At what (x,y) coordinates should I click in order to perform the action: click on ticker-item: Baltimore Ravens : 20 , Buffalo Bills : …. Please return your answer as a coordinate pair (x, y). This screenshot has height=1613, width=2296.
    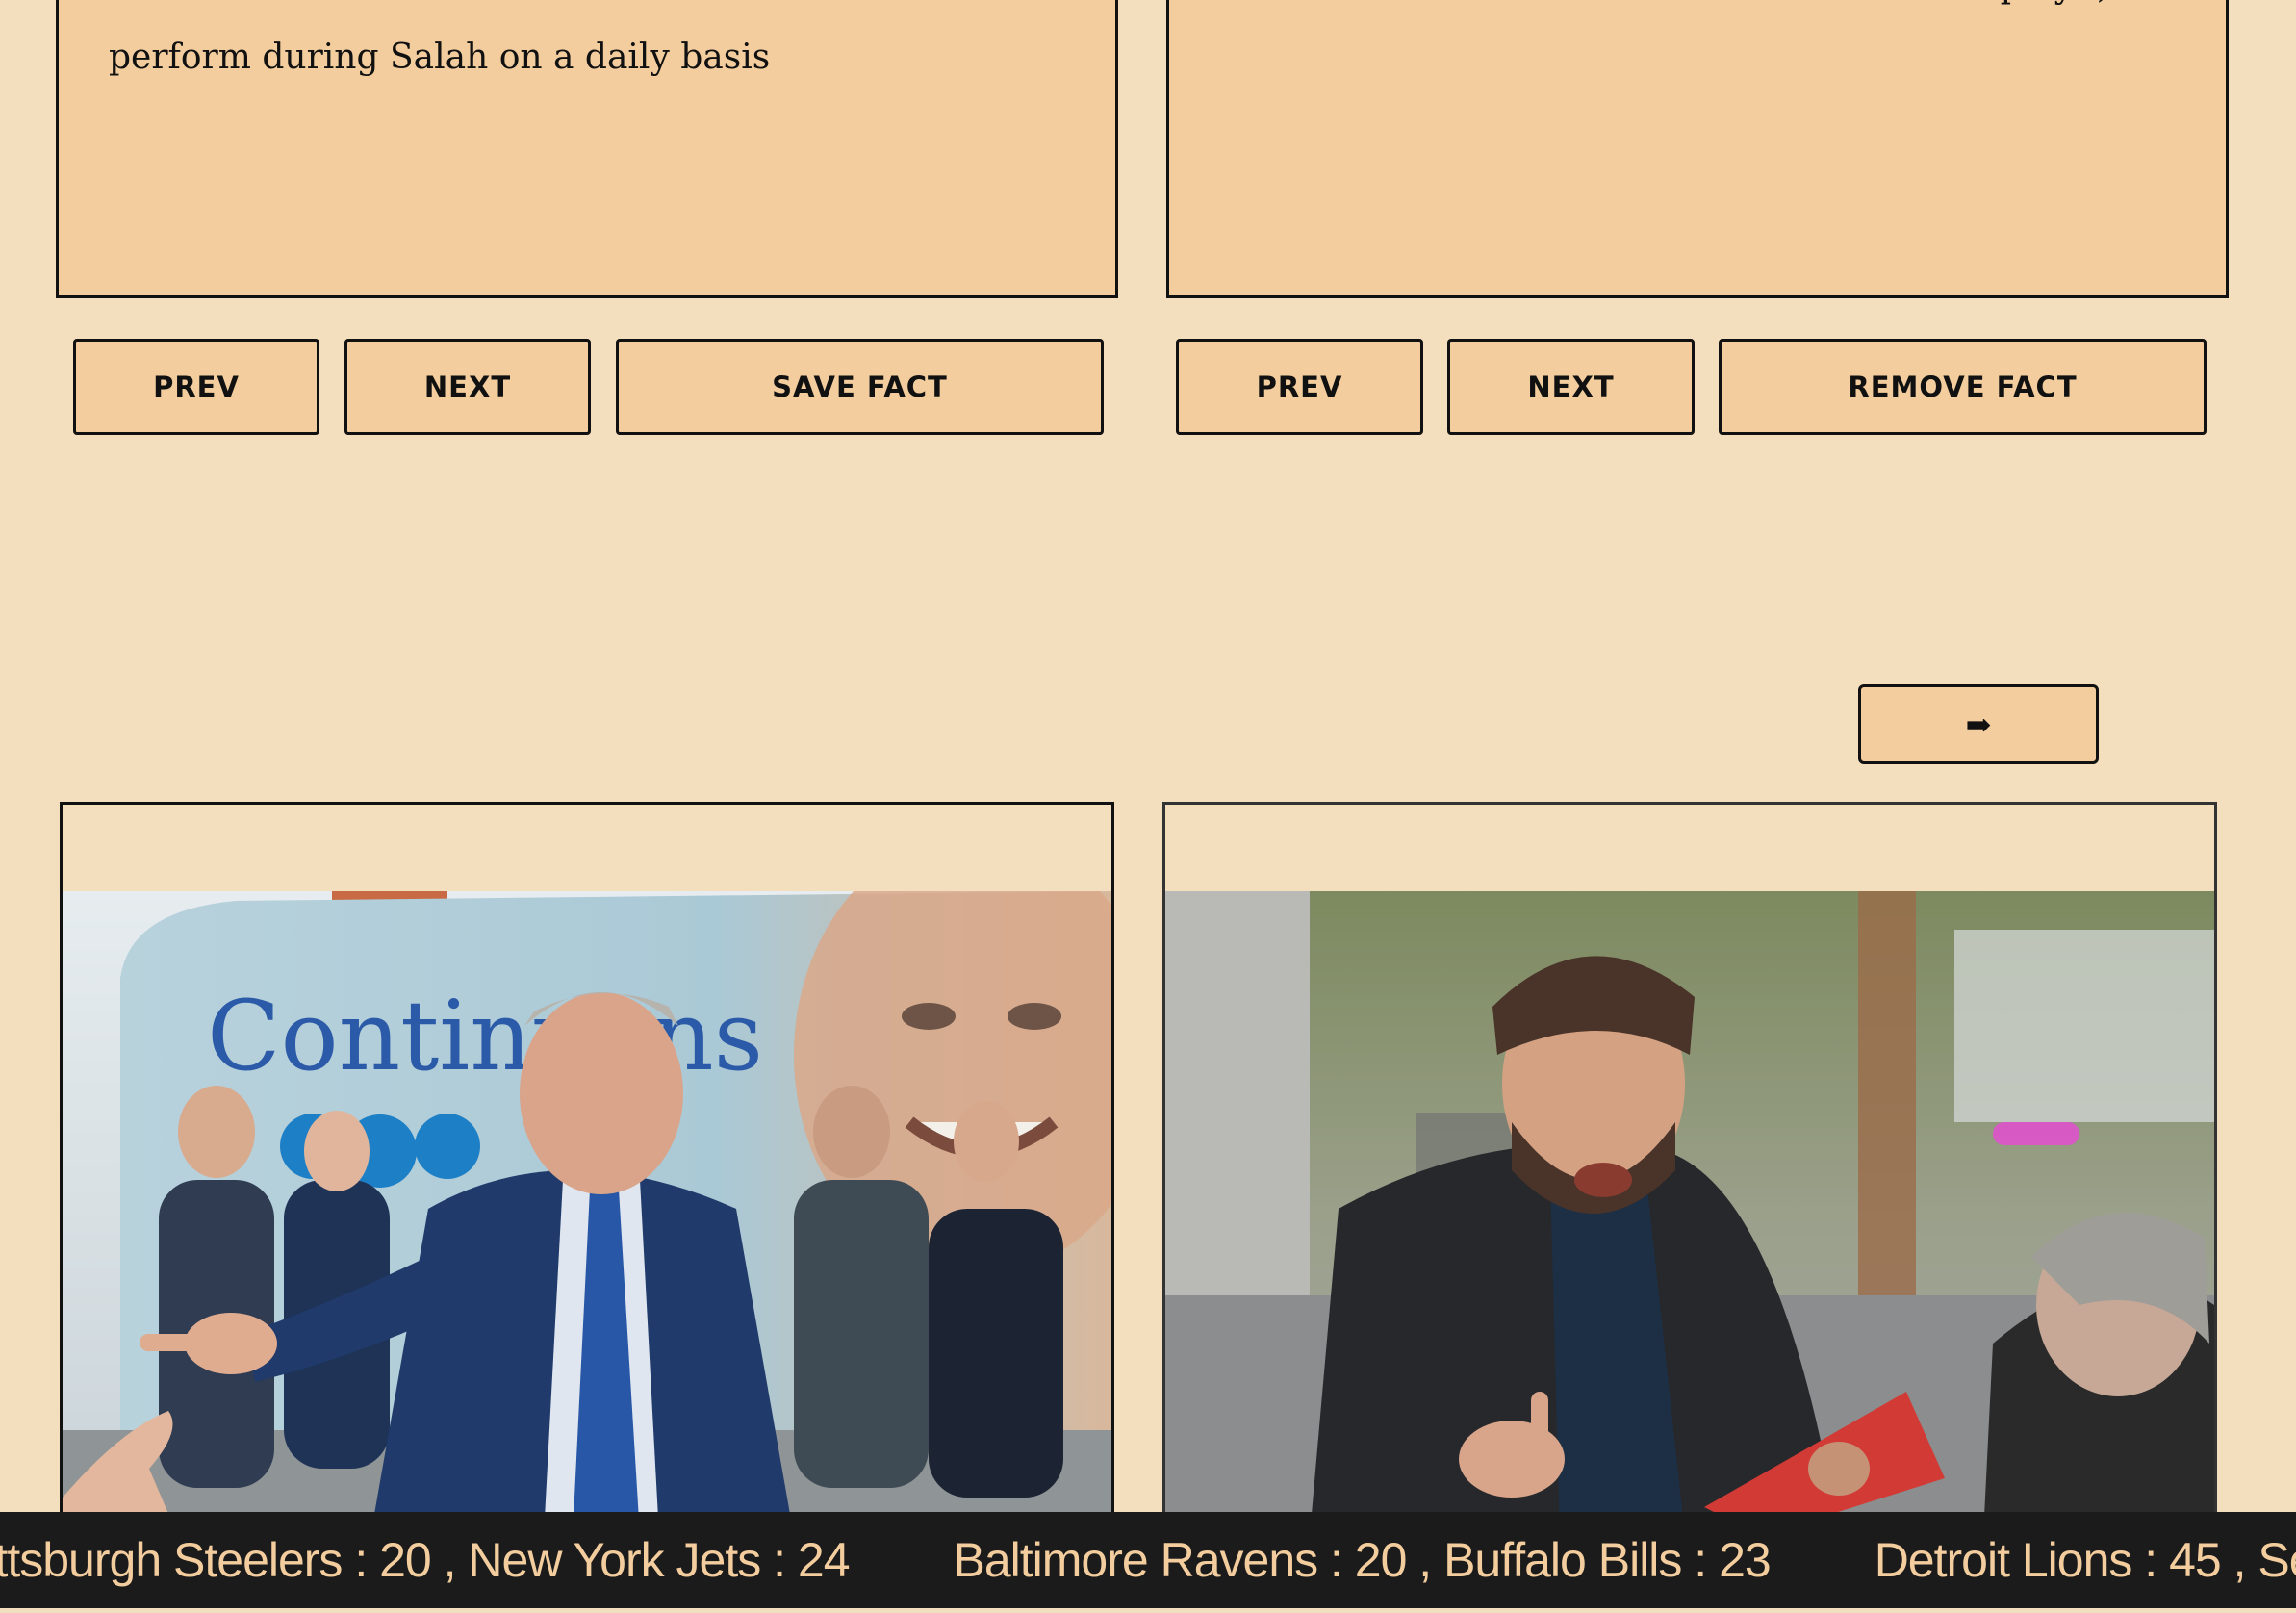
    Looking at the image, I should click on (1362, 1560).